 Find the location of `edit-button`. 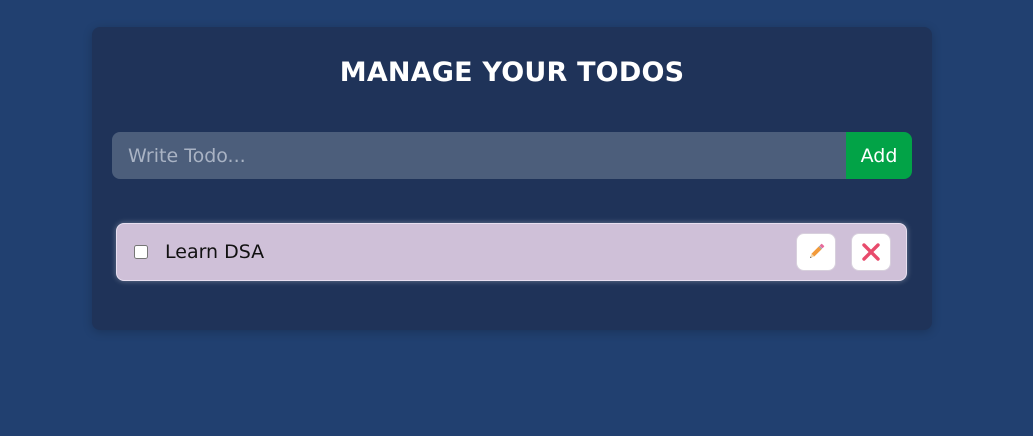

edit-button is located at coordinates (816, 252).